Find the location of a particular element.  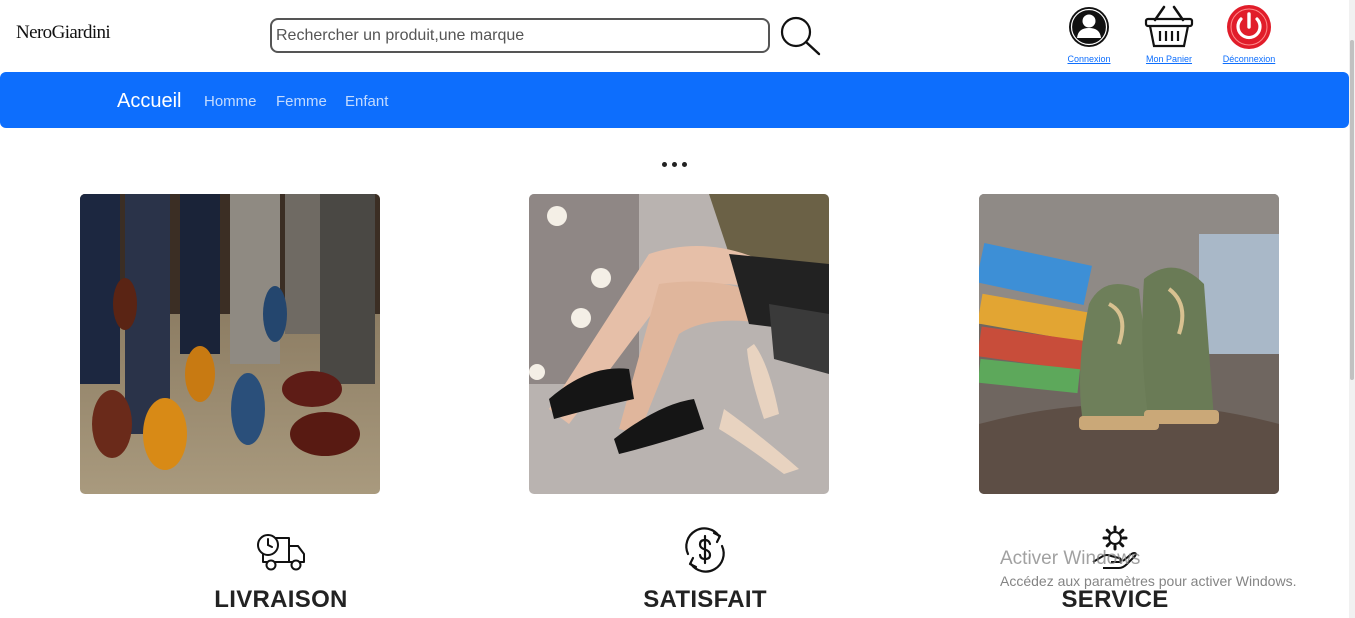

logout-link: Déconnexion is located at coordinates (1249, 34).